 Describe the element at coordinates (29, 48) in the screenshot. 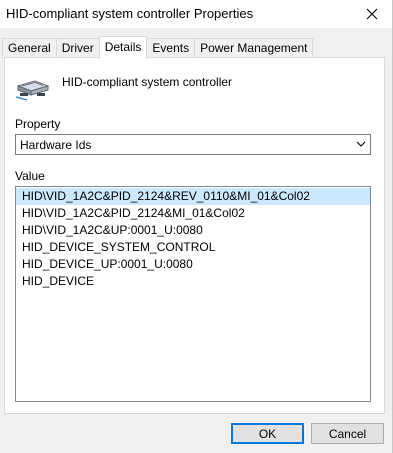

I see `tab-general: General` at that location.